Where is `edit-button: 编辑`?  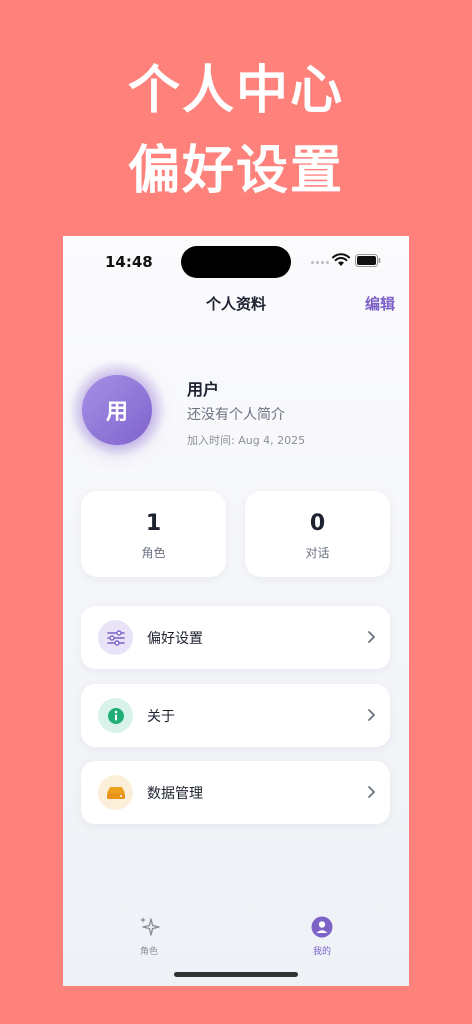
edit-button: 编辑 is located at coordinates (380, 303).